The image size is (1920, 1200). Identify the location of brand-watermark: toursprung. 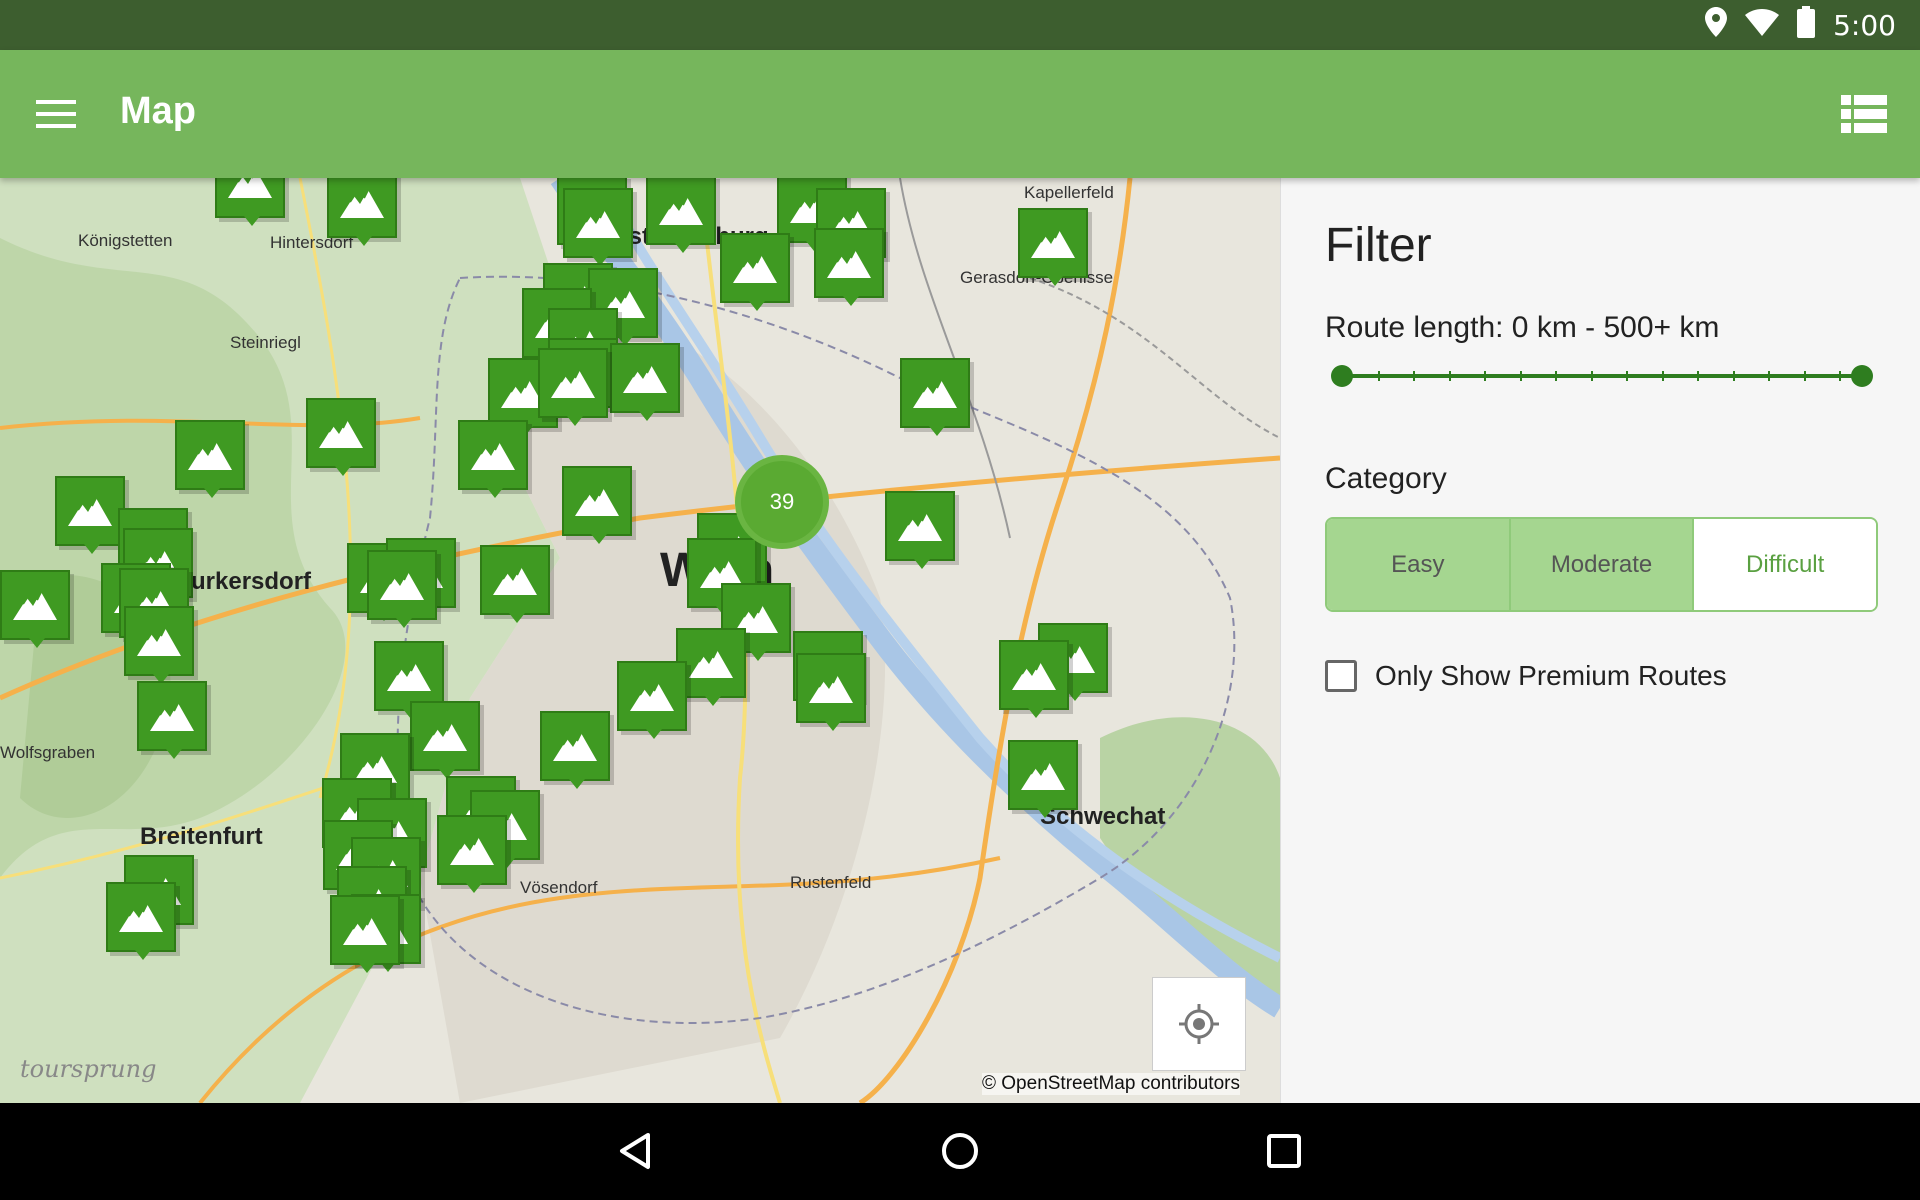
(88, 1069).